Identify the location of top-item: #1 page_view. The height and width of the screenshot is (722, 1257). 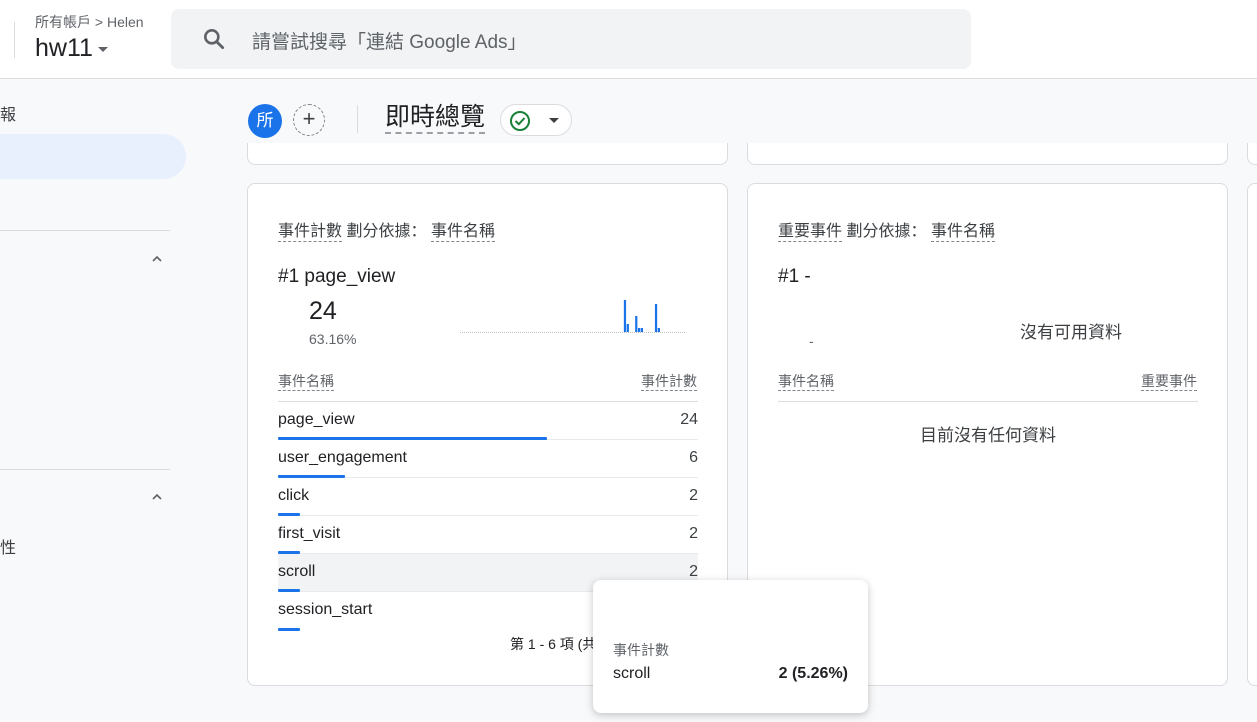
(336, 277).